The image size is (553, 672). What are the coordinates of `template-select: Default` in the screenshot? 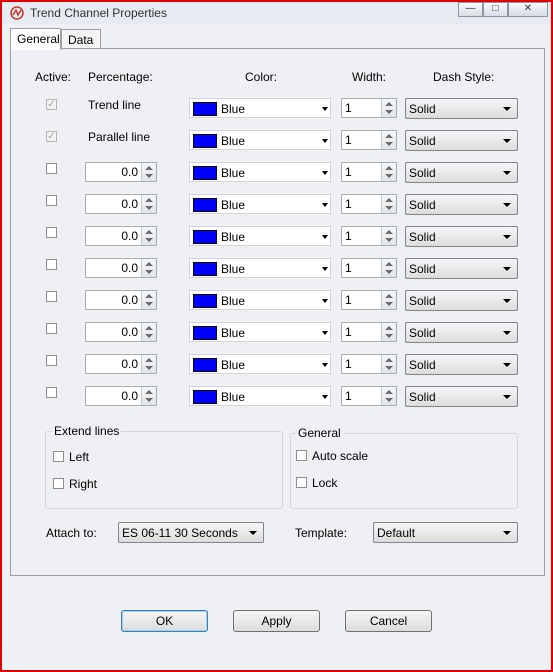 It's located at (445, 532).